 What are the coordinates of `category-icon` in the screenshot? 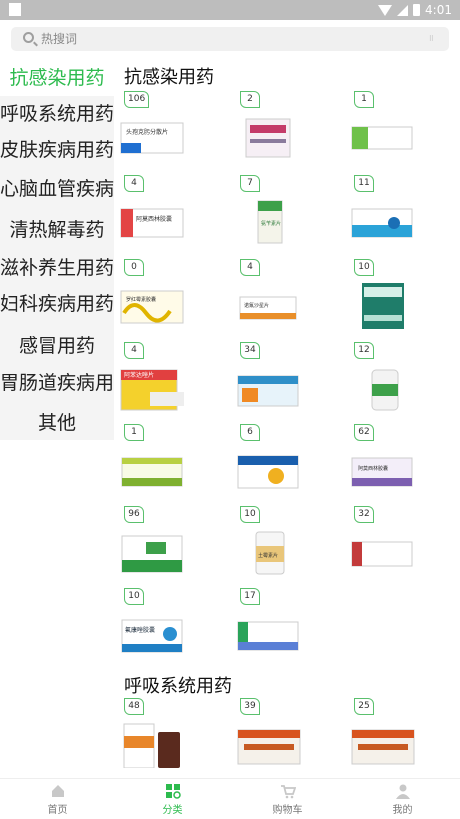 It's located at (173, 791).